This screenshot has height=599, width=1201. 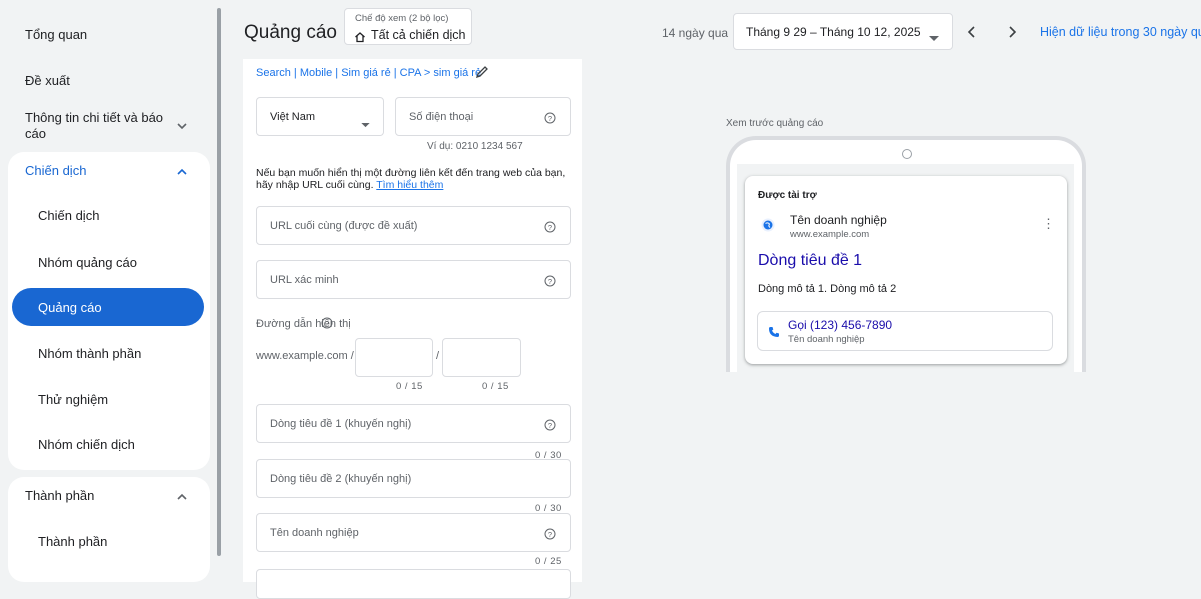 What do you see at coordinates (972, 32) in the screenshot?
I see `chevron-left-icon` at bounding box center [972, 32].